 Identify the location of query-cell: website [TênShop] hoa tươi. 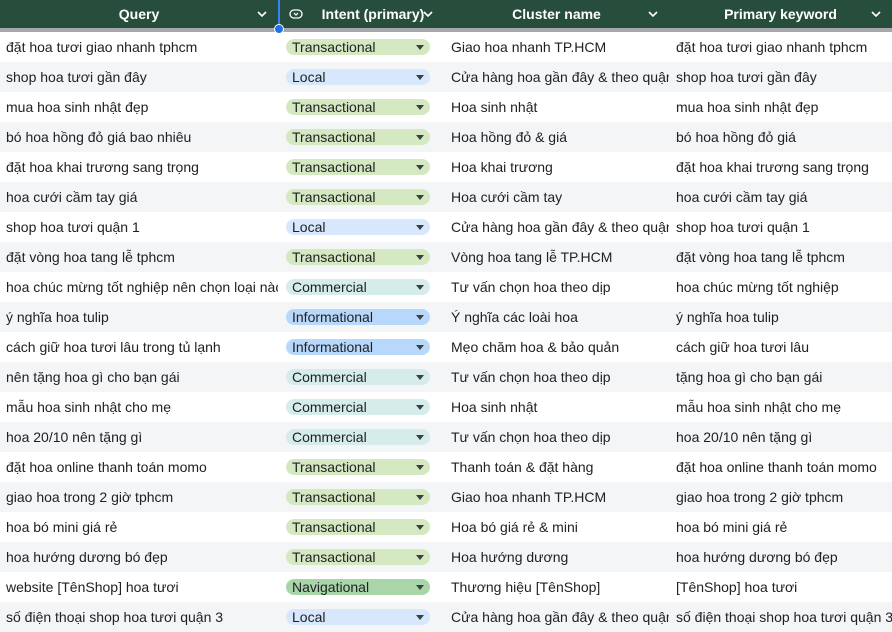
(139, 587).